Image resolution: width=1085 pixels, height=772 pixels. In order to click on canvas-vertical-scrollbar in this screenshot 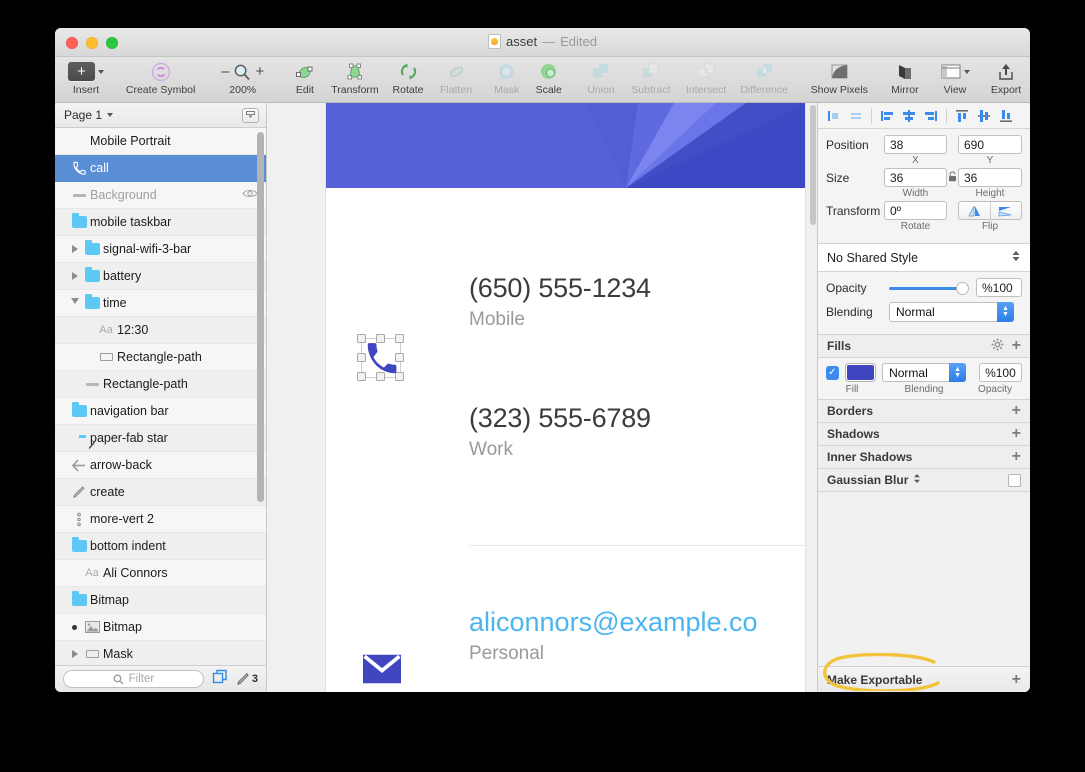, I will do `click(813, 165)`.